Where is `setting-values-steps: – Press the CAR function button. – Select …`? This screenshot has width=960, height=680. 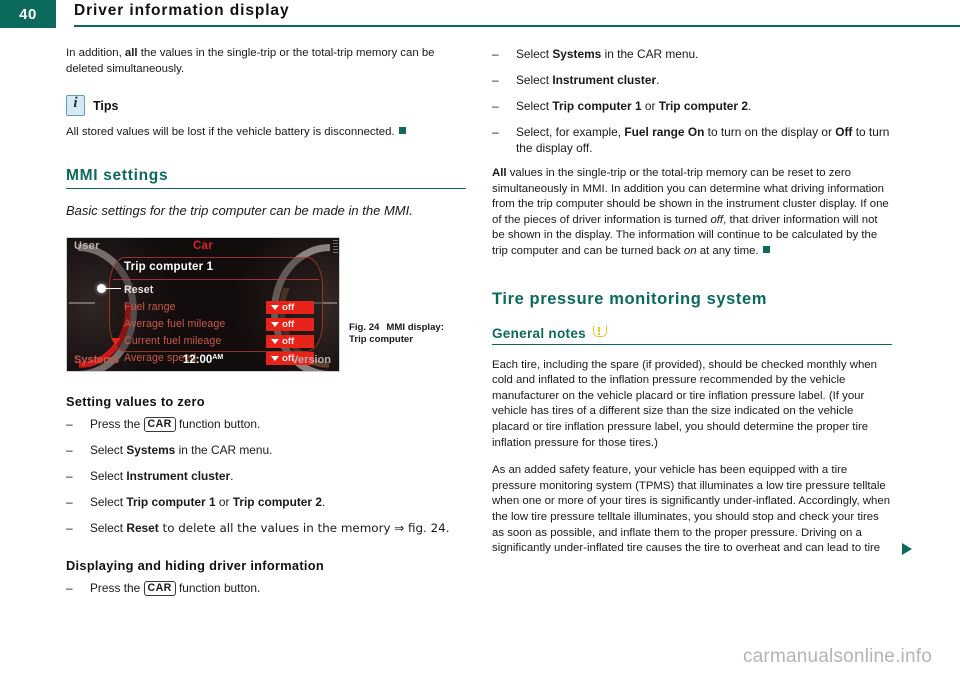 setting-values-steps: – Press the CAR function button. – Select … is located at coordinates (266, 476).